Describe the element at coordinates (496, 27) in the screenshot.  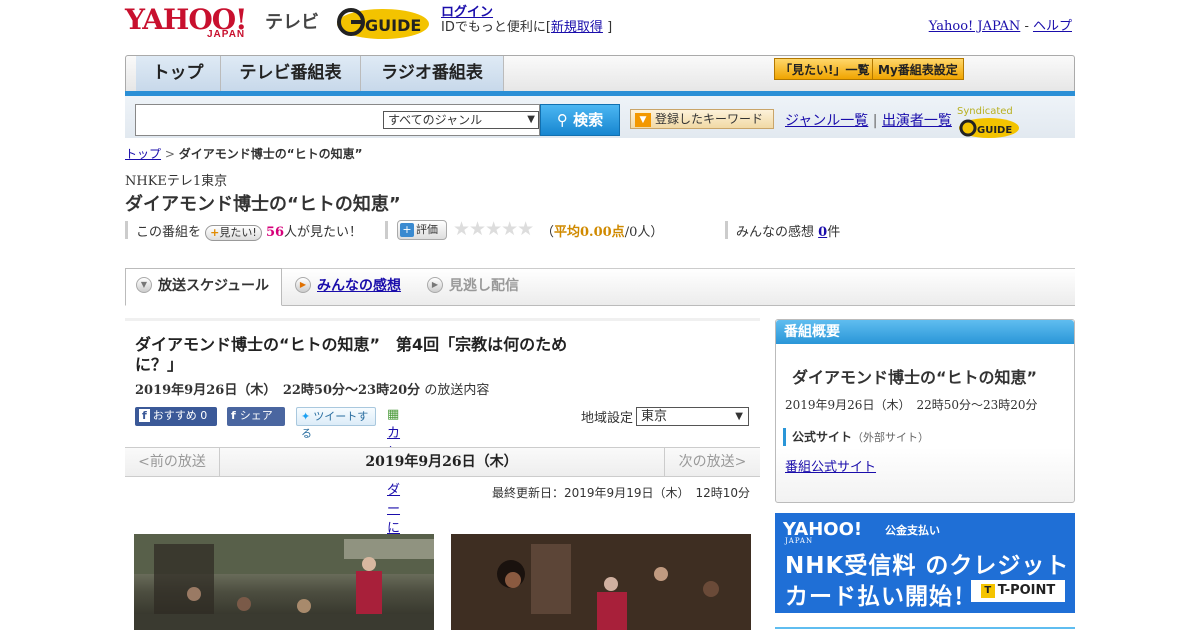
I see `login-sub-prefix: IDでもっと便利に[` at that location.